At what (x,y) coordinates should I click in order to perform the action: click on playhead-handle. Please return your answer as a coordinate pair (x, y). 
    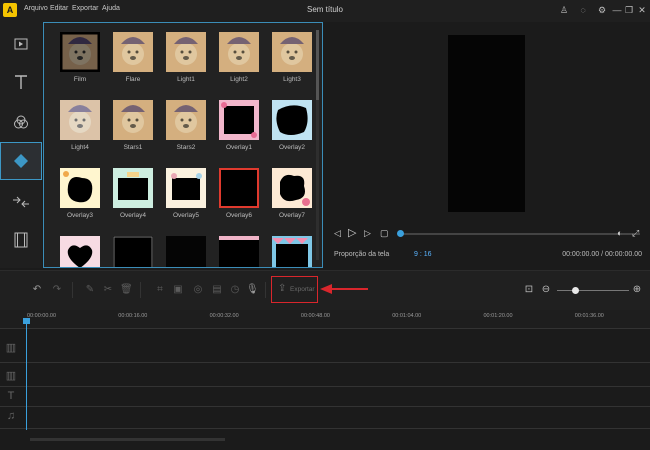
    Looking at the image, I should click on (26, 321).